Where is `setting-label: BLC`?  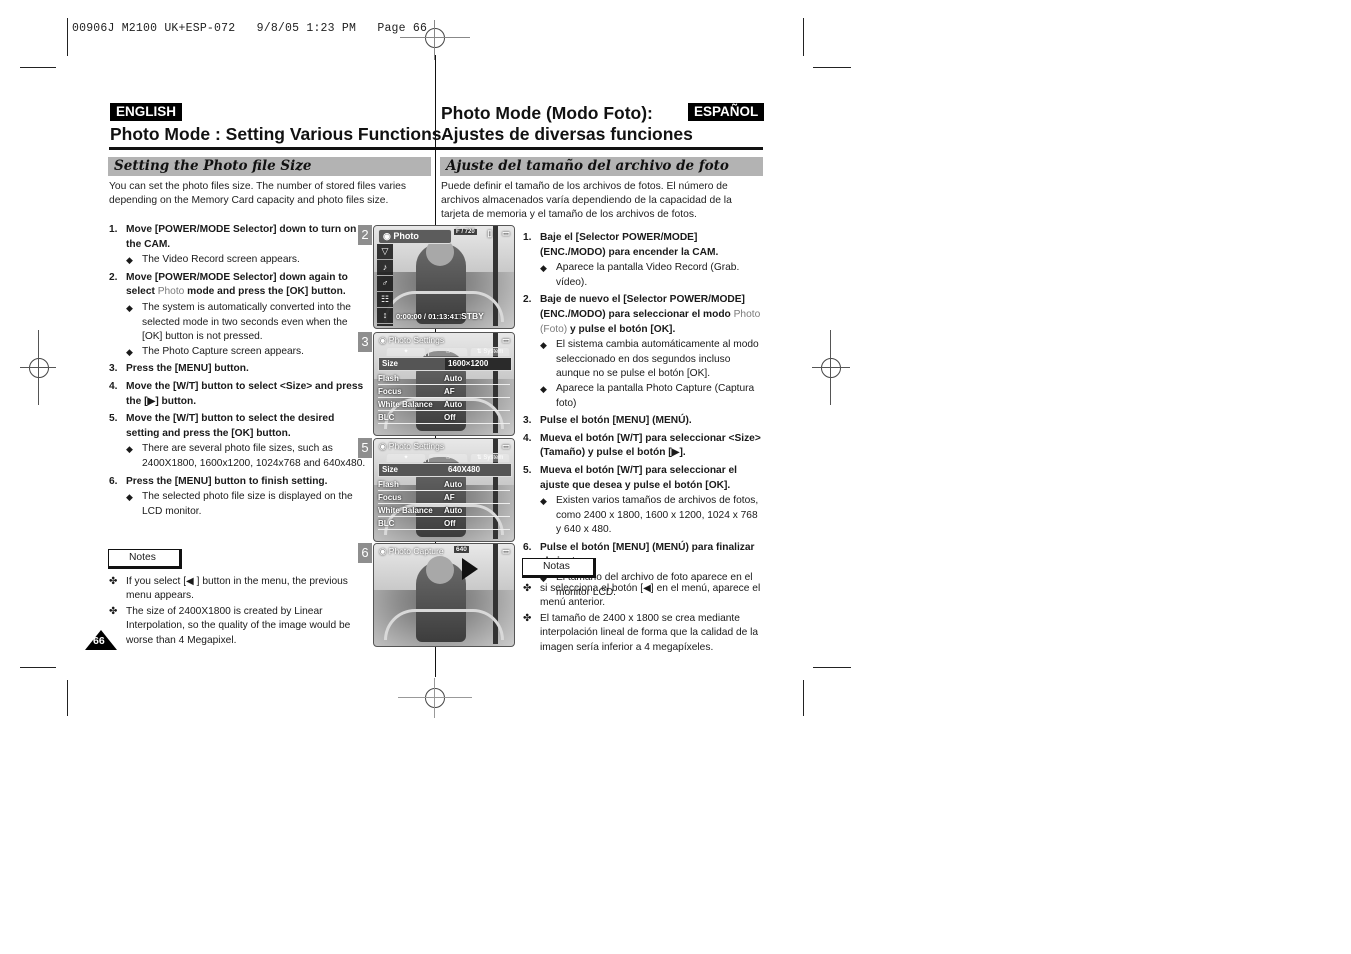
setting-label: BLC is located at coordinates (386, 523).